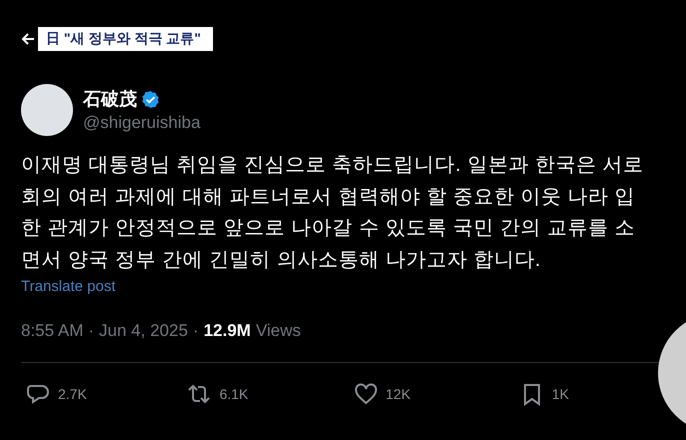 The height and width of the screenshot is (440, 686). I want to click on post-text-line: 회의 여러 과제에 대해 파트너로서 협력해야 할 중요한 이웃 나라 입, so click(328, 197).